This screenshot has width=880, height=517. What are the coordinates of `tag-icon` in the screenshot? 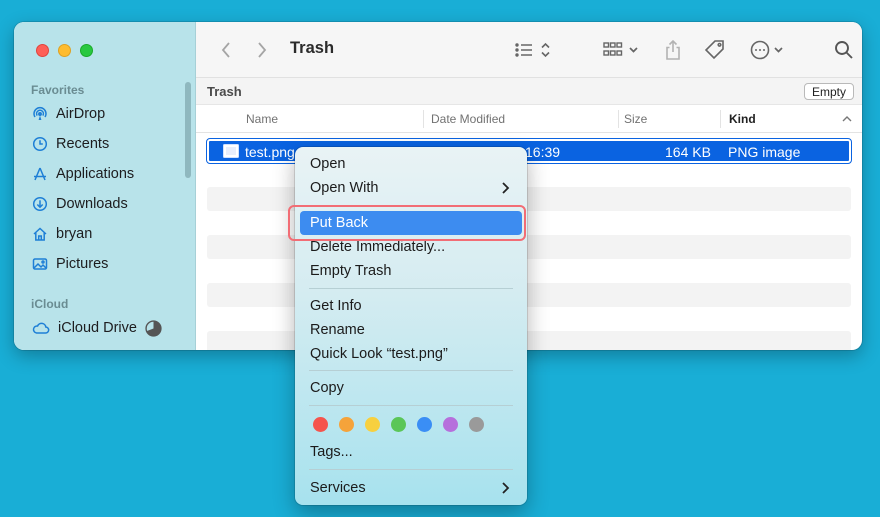 It's located at (714, 50).